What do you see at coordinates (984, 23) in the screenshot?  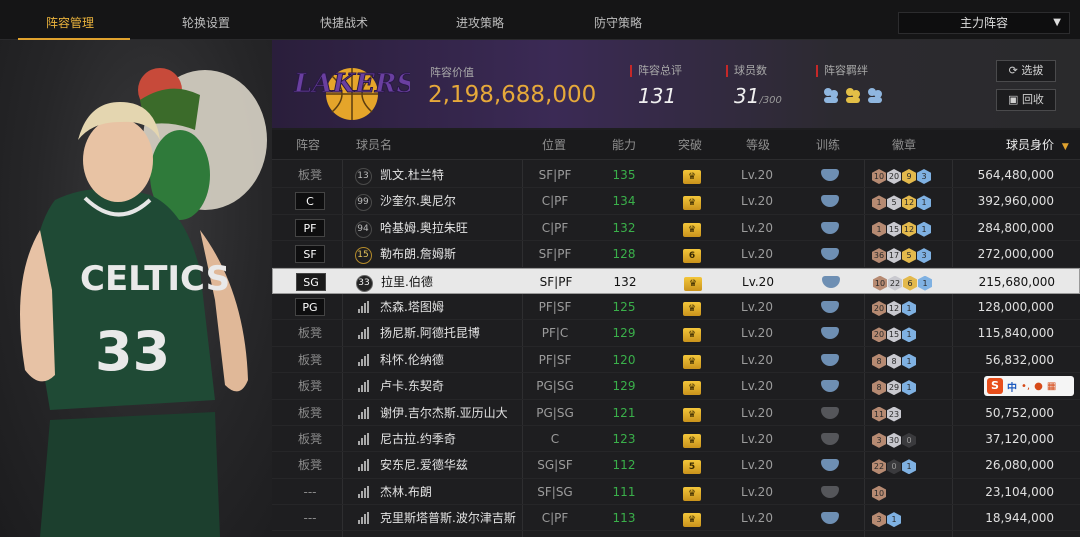 I see `lineup-select: 主力阵容 ▼` at bounding box center [984, 23].